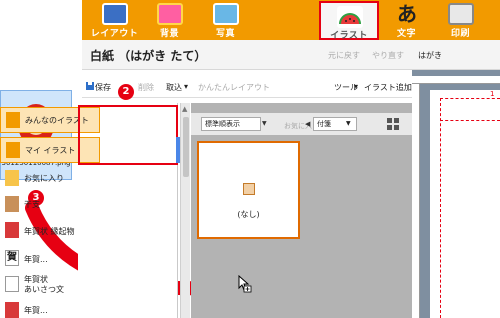  I want to click on canvas-title: はがき, so click(430, 55).